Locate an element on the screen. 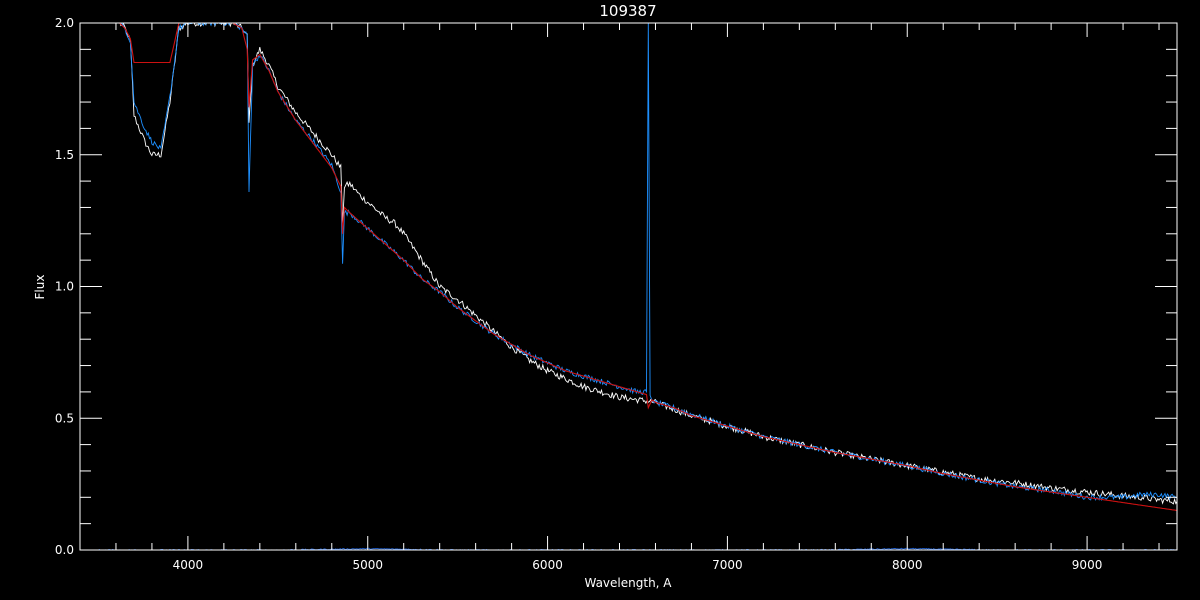 The width and height of the screenshot is (1200, 600). y-tick-label: 0.5 is located at coordinates (64, 418).